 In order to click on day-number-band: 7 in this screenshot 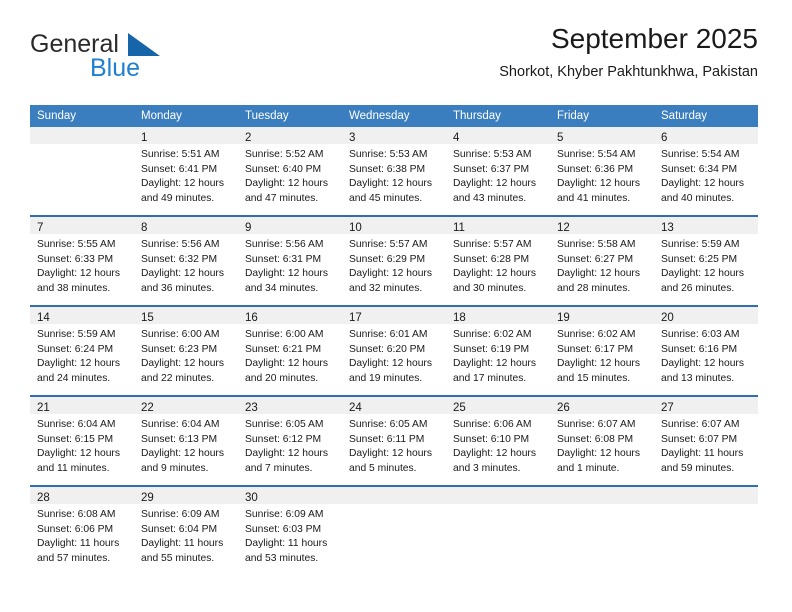, I will do `click(82, 225)`.